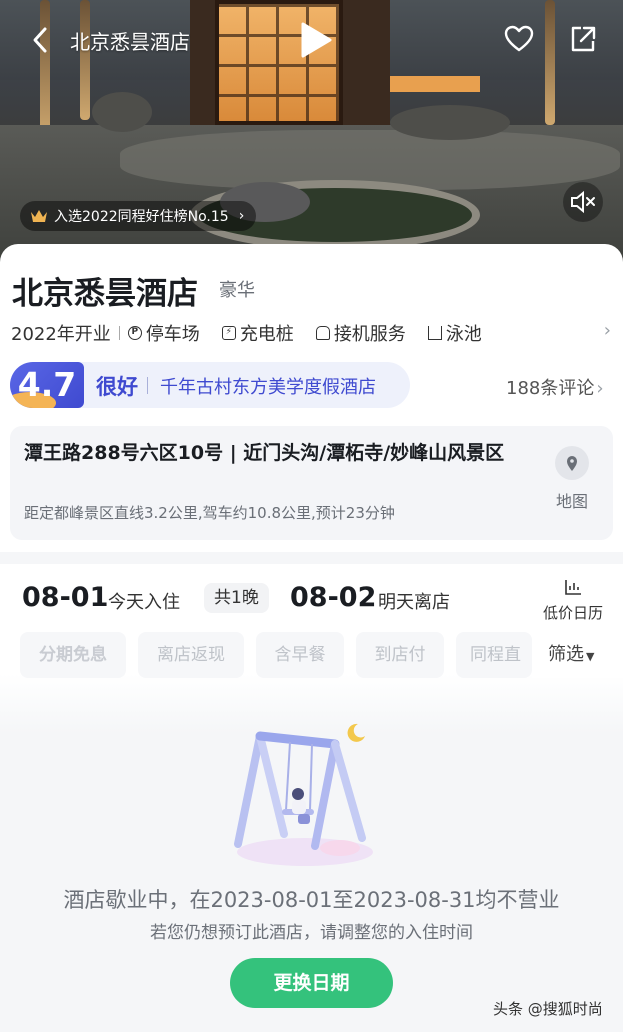  Describe the element at coordinates (573, 587) in the screenshot. I see `price-calendar-icon` at that location.